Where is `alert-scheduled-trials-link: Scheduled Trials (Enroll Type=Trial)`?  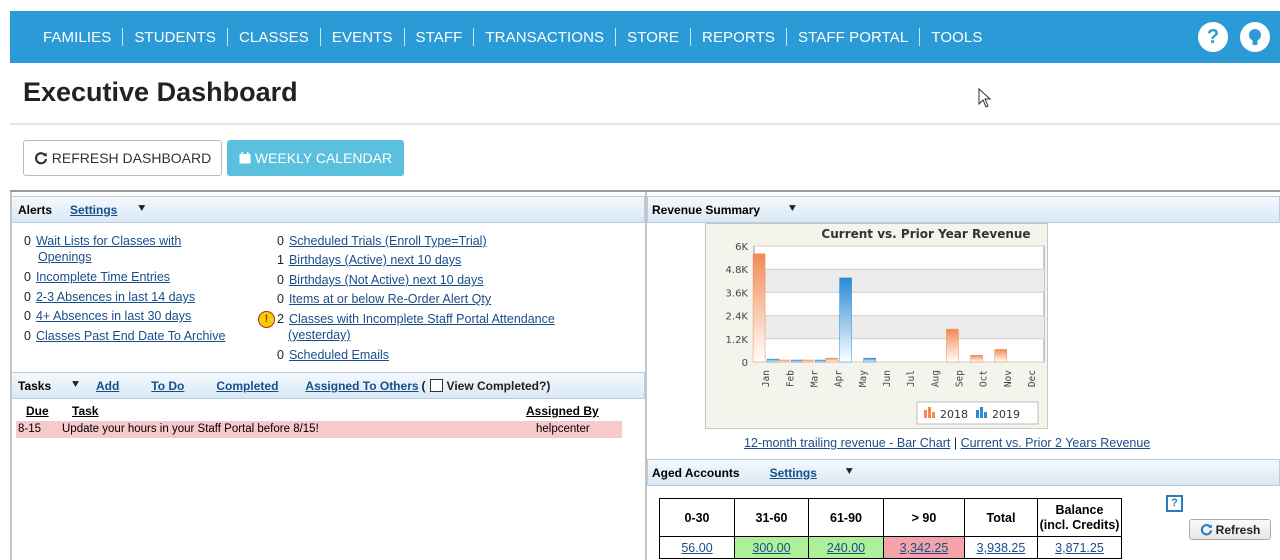
alert-scheduled-trials-link: Scheduled Trials (Enroll Type=Trial) is located at coordinates (388, 241).